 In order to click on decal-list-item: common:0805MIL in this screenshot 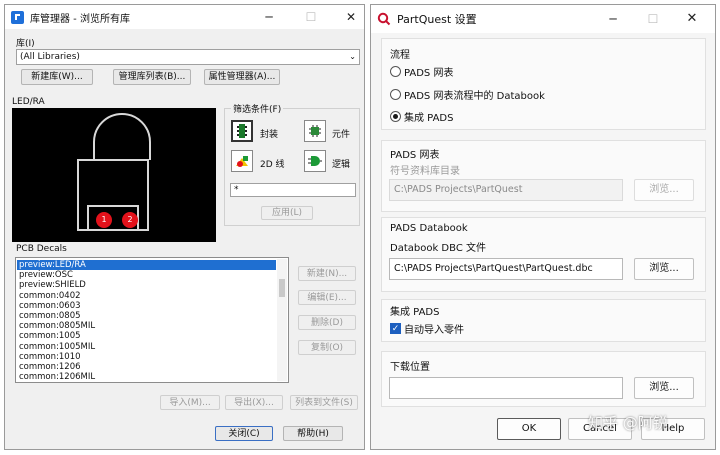, I will do `click(146, 326)`.